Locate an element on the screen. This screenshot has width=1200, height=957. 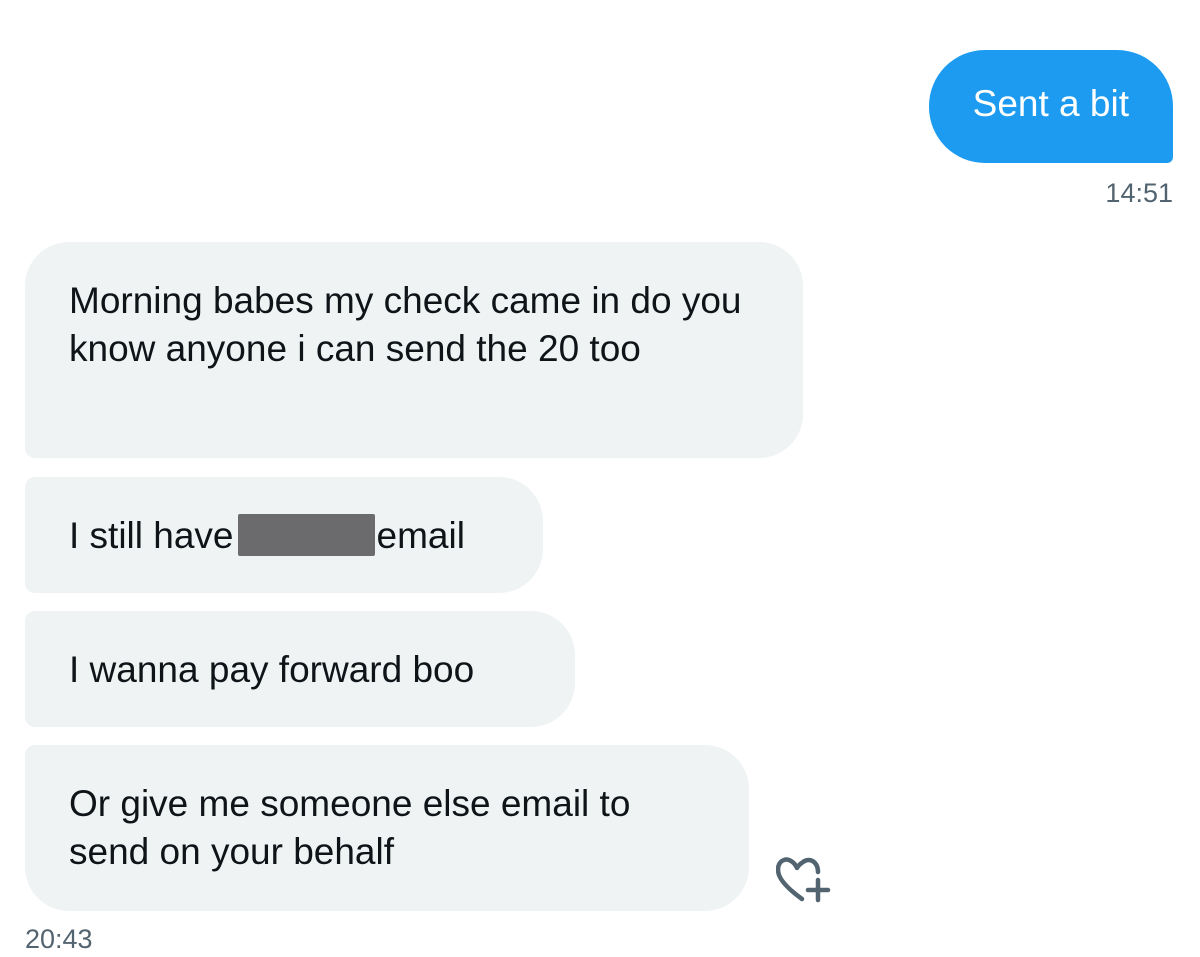
sent-message-time: 14:51 is located at coordinates (1139, 193).